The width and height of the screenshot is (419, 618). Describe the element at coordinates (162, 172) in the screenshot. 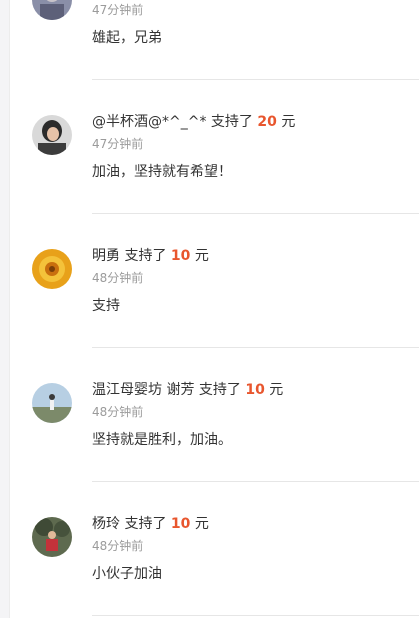

I see `comment-message: 加油，坚持就有希望！` at that location.